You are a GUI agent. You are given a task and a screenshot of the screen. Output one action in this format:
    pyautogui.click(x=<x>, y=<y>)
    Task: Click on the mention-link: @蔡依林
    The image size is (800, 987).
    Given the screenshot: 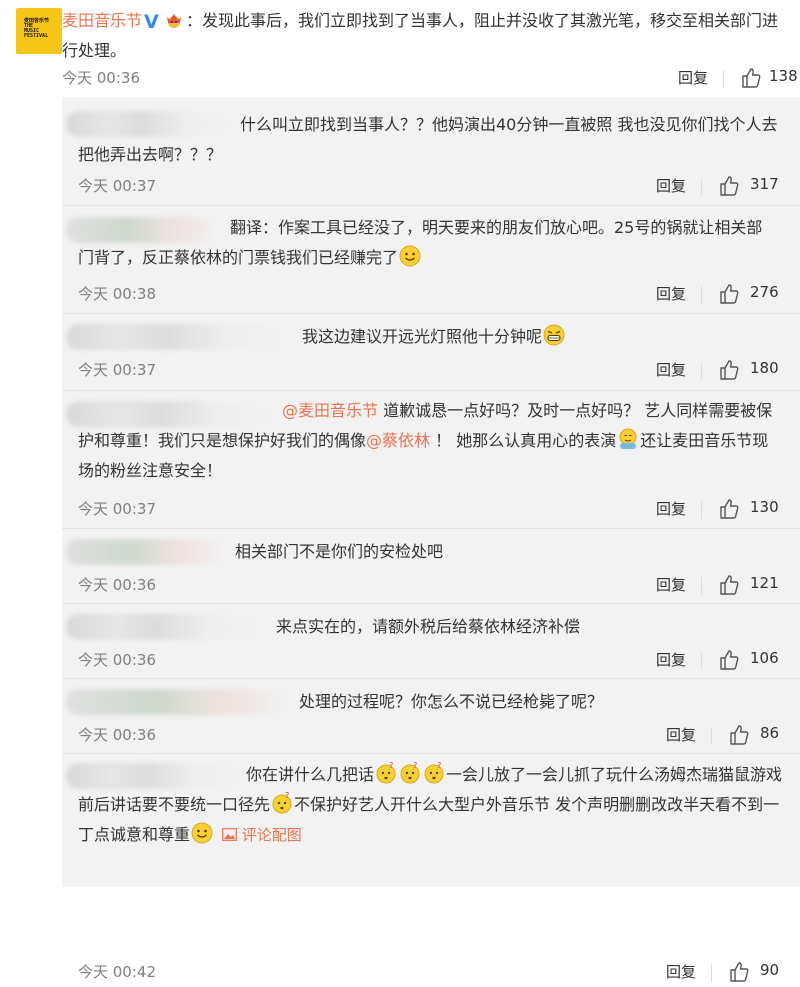 What is the action you would take?
    pyautogui.click(x=398, y=440)
    